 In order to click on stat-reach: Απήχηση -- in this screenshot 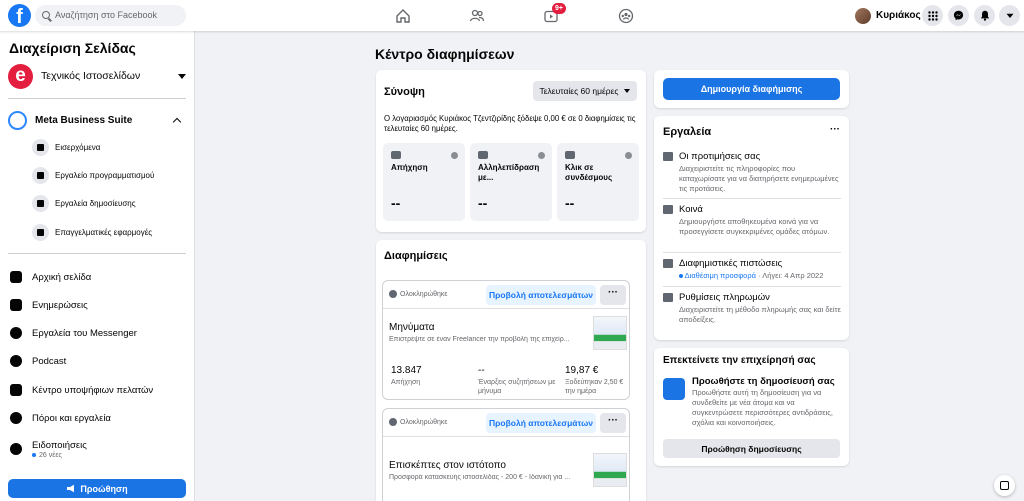, I will do `click(424, 182)`.